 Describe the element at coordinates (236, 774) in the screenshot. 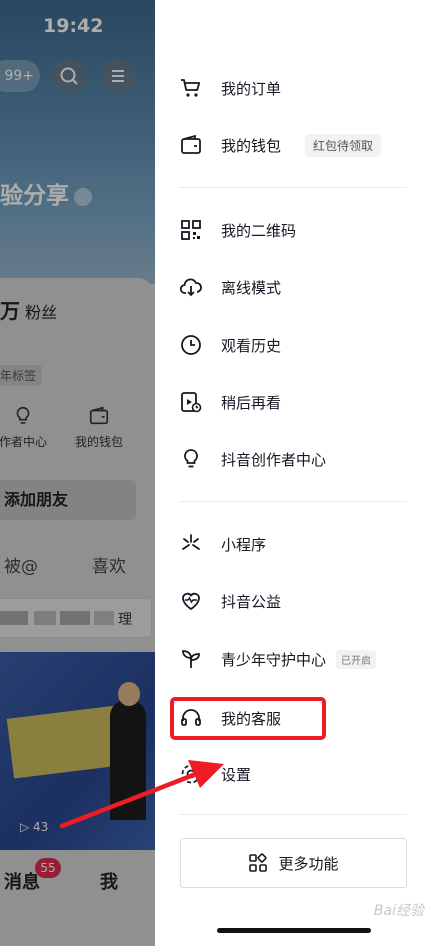

I see `menu-item-label: 设置` at that location.